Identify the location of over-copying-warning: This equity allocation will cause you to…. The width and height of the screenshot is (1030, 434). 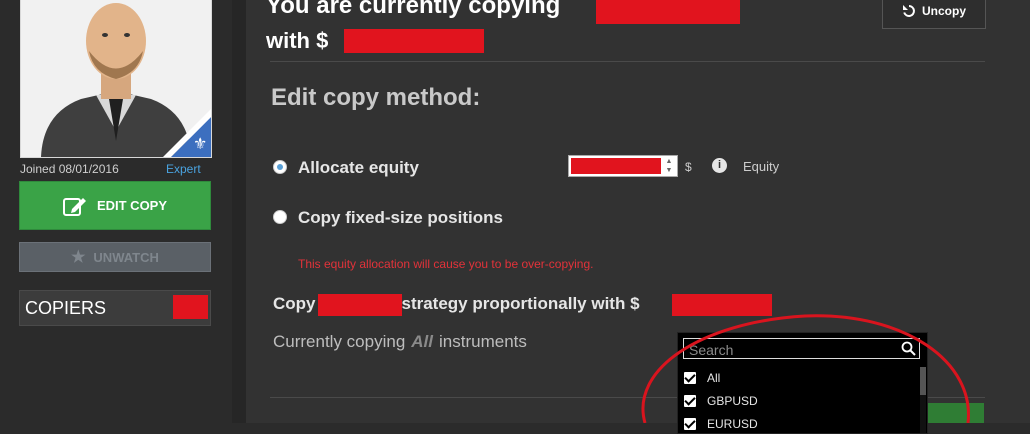
(446, 264).